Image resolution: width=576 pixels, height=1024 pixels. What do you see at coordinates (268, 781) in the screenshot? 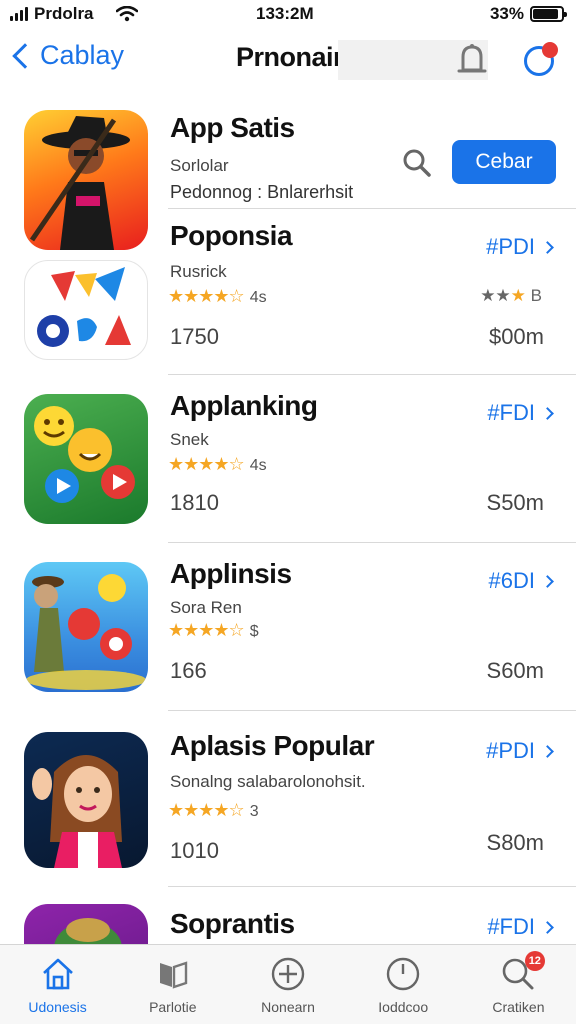
I see `app-subtitle: Sonalng salabarolonohsit.` at bounding box center [268, 781].